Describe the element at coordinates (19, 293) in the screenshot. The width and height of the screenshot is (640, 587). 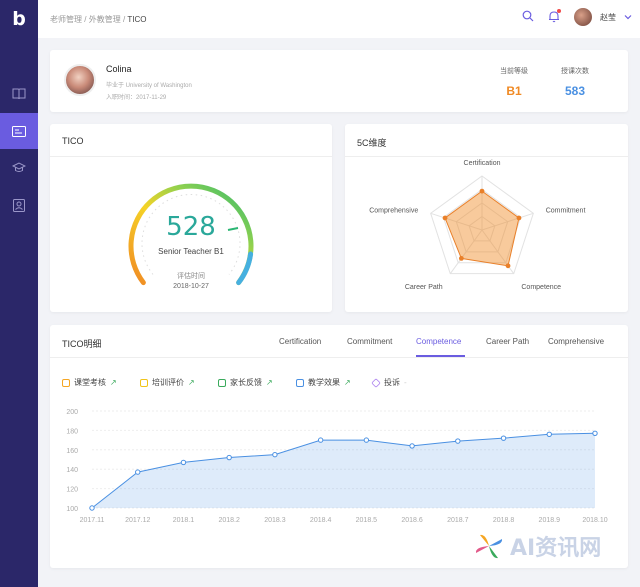
I see `sidebar: b` at that location.